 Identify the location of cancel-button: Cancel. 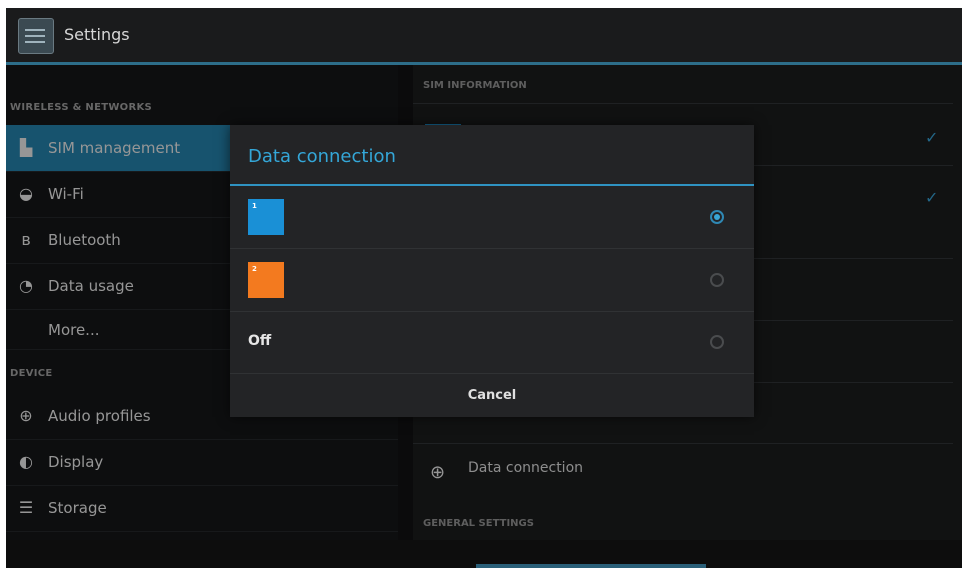
(492, 395).